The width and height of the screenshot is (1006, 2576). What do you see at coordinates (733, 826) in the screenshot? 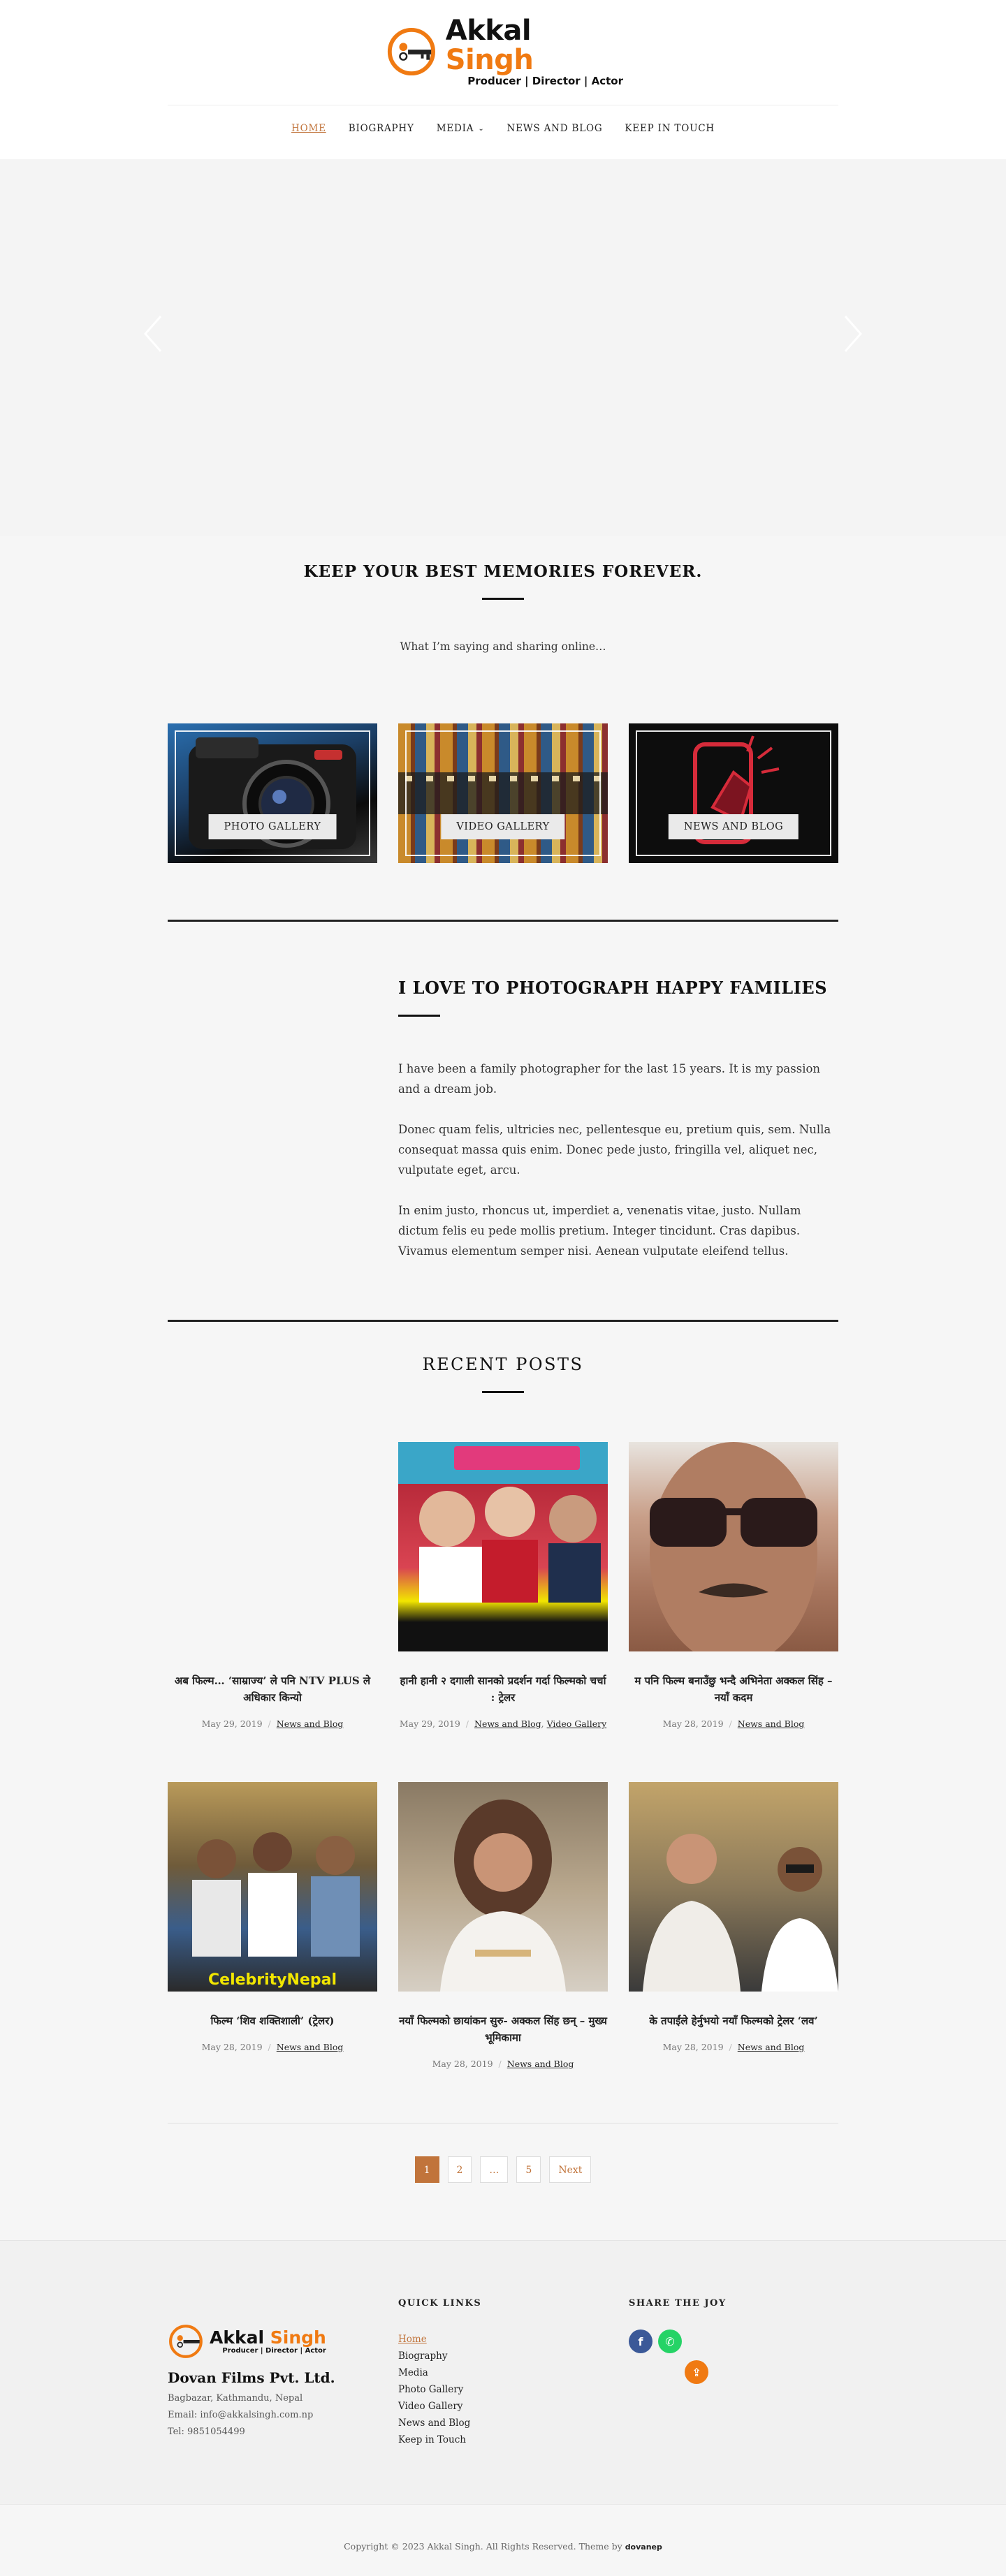
I see `news-and-blog-label: NEWS AND BLOG` at bounding box center [733, 826].